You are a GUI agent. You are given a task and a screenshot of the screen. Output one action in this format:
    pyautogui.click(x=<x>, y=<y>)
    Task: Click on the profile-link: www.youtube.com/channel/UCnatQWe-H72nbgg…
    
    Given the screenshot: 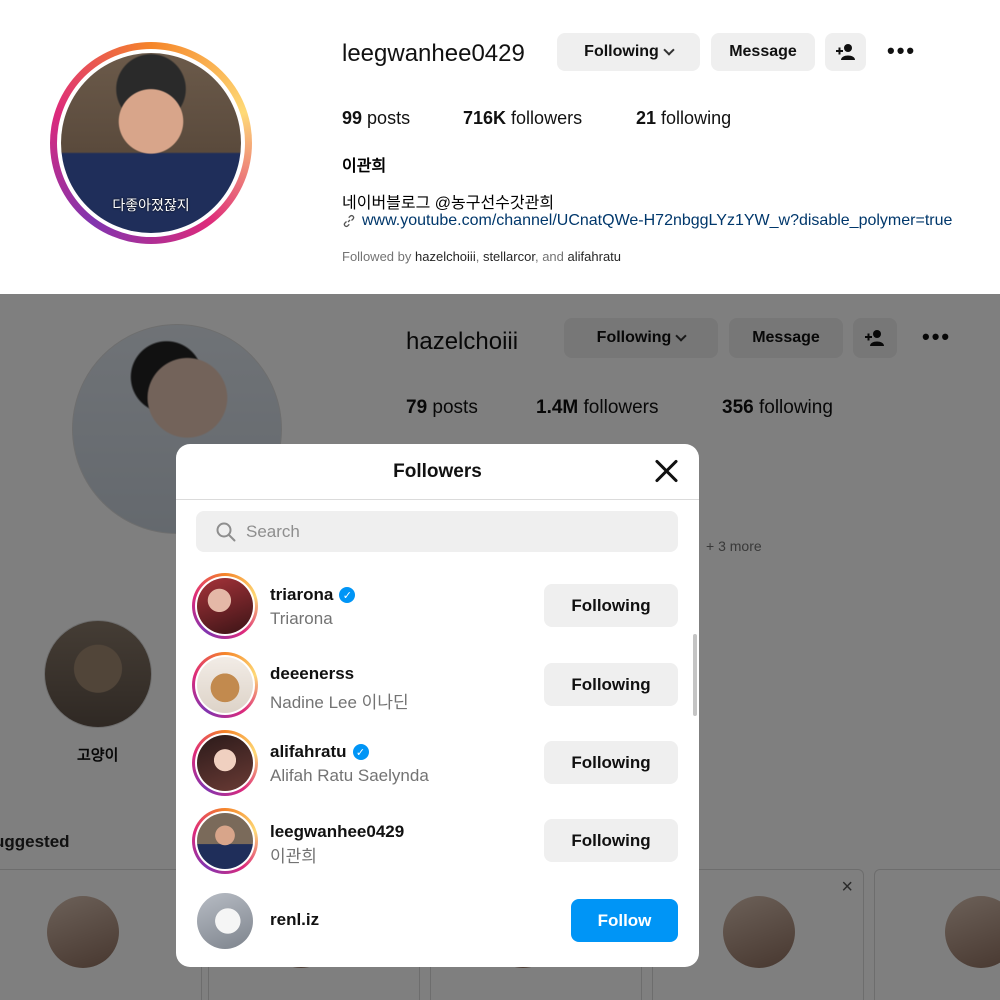 What is the action you would take?
    pyautogui.click(x=647, y=221)
    